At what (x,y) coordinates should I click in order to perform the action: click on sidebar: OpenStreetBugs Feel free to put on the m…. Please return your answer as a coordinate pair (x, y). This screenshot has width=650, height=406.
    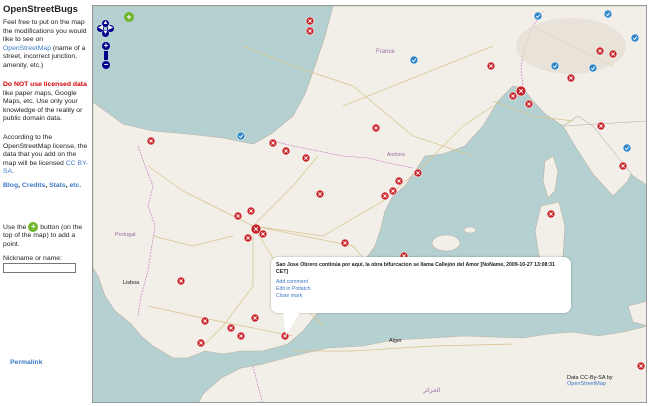
    Looking at the image, I should click on (46, 203).